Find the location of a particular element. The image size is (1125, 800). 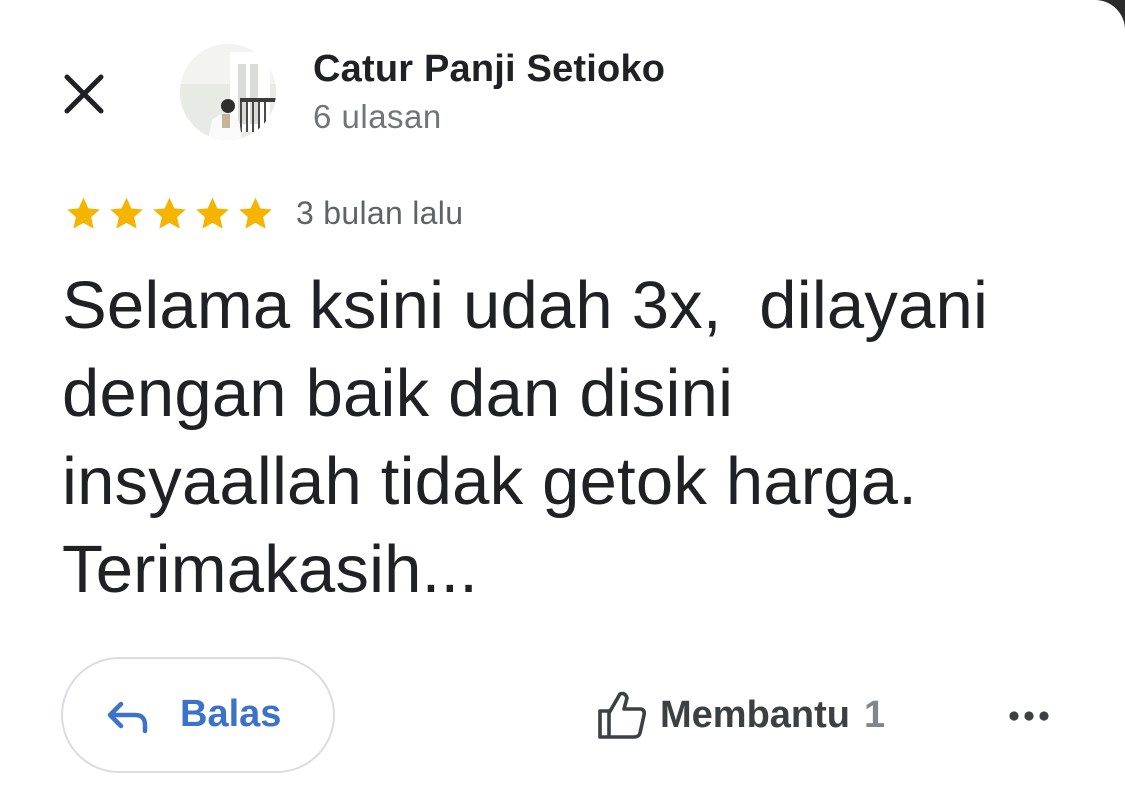

helpful-button: Membantu 1 is located at coordinates (740, 715).